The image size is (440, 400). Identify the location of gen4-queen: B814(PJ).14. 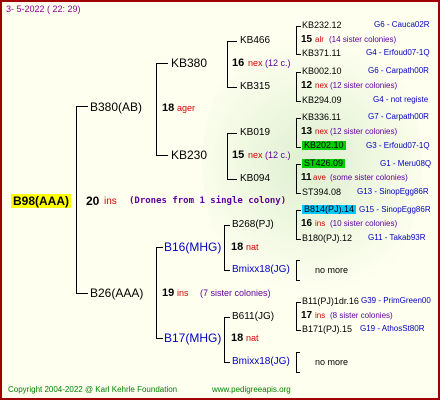
(329, 209).